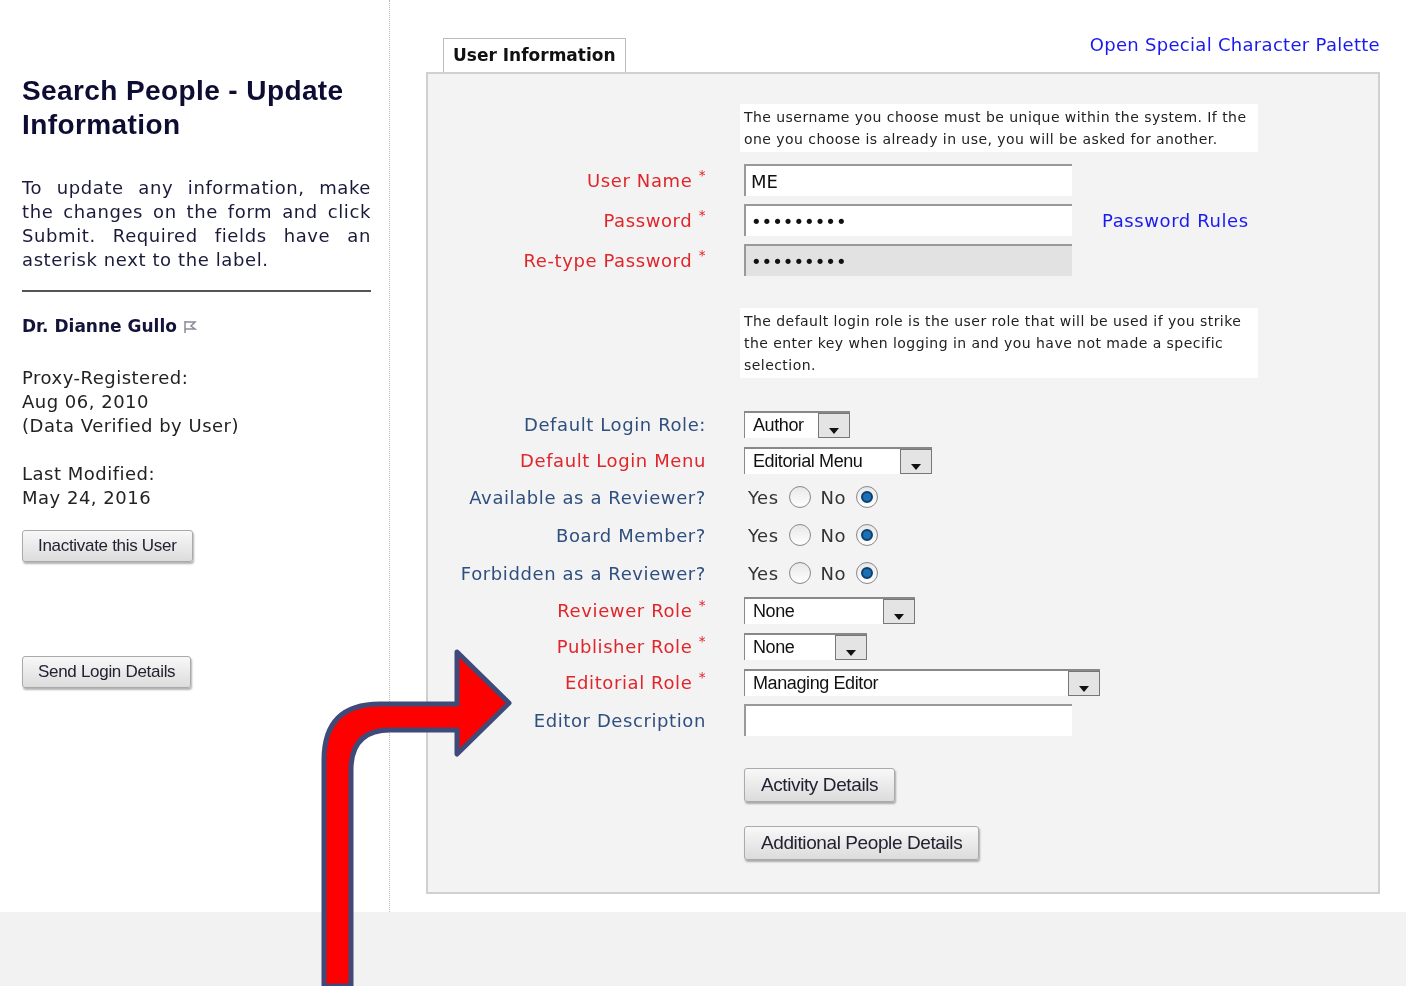  I want to click on form-button: Activity Details, so click(820, 785).